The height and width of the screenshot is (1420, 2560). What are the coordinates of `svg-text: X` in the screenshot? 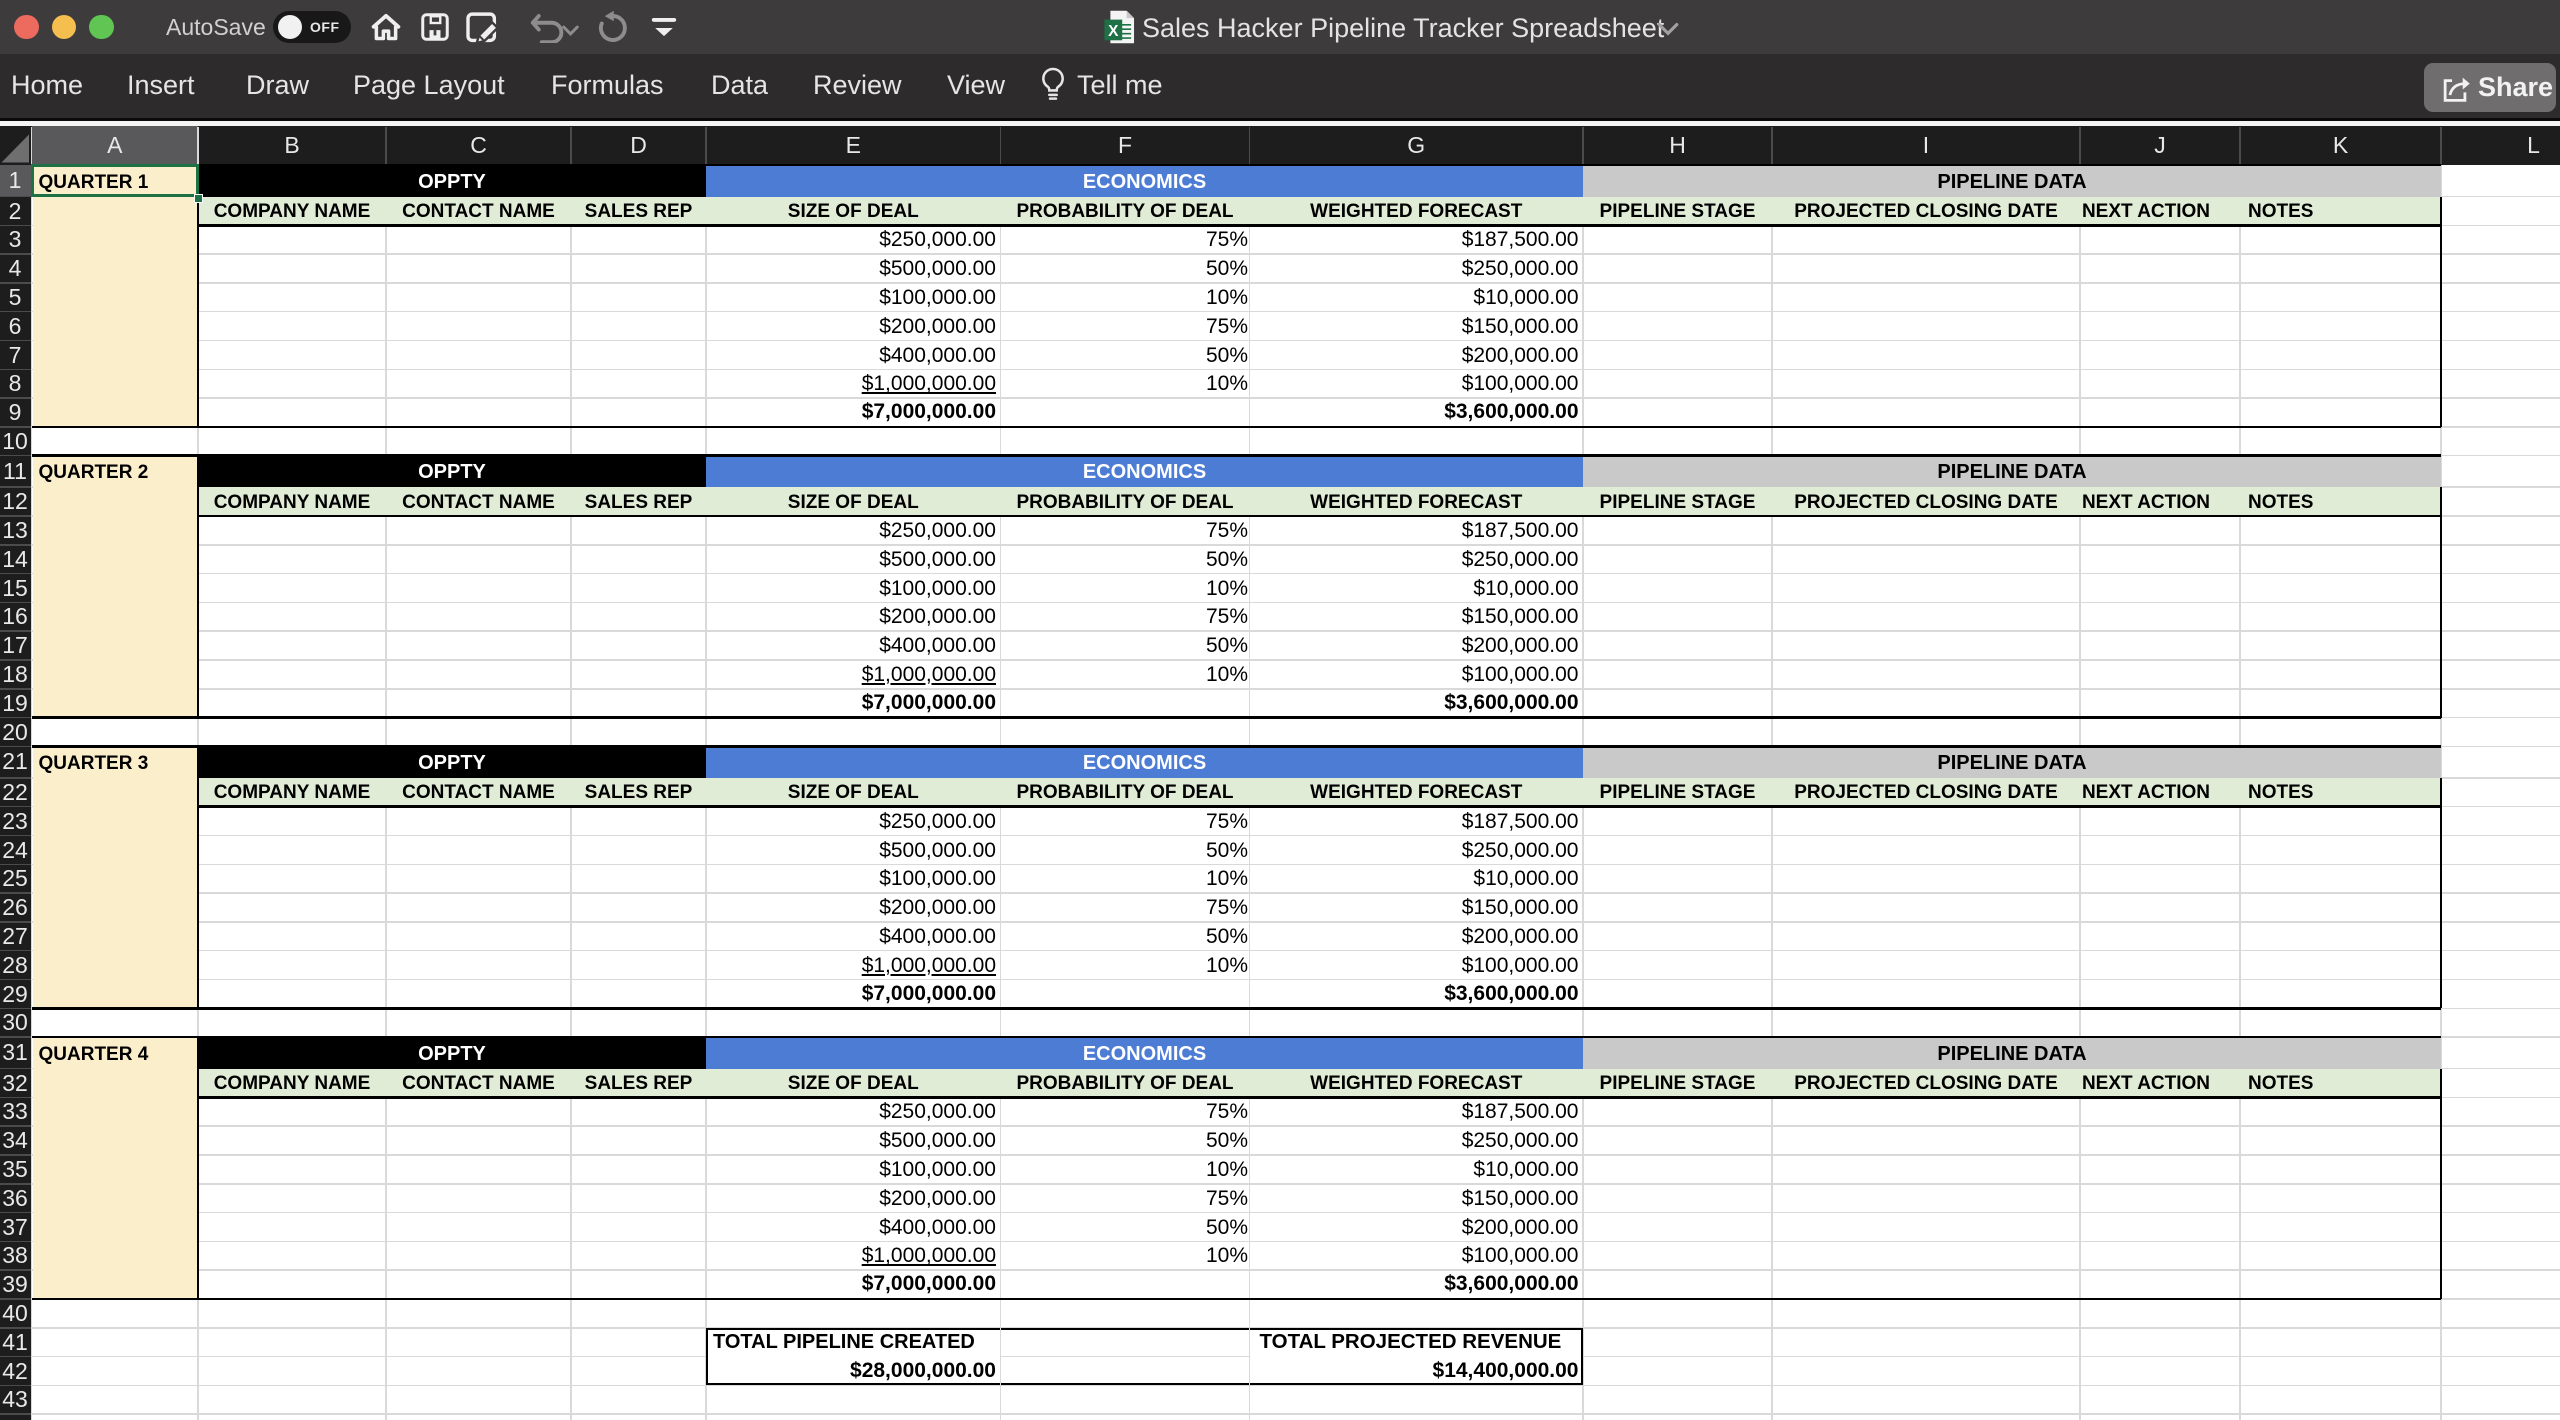 It's located at (1113, 31).